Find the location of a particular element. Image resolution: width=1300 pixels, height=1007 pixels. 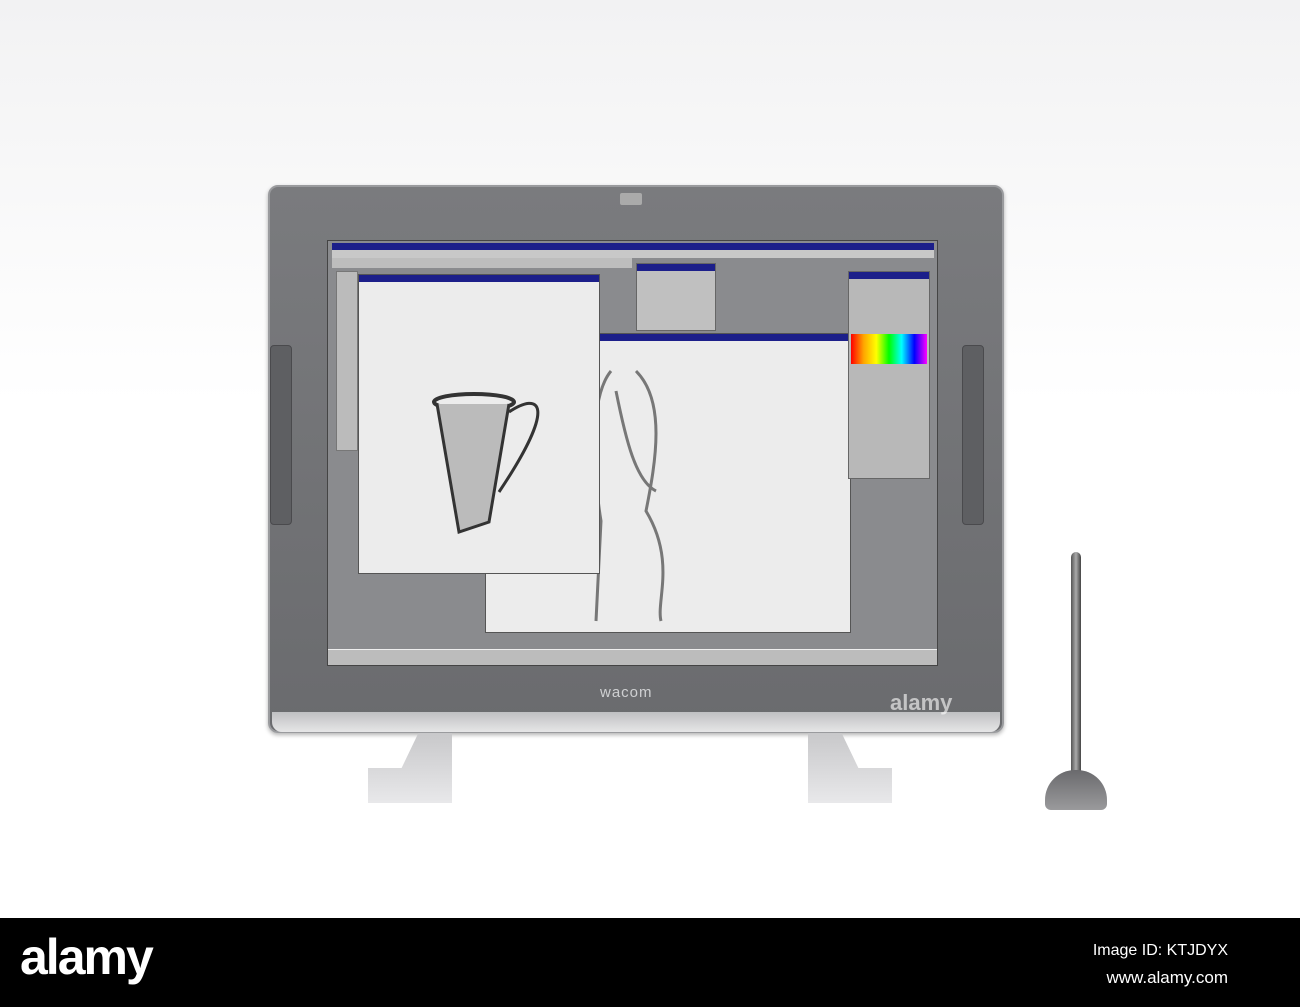

taskbar is located at coordinates (632, 657).